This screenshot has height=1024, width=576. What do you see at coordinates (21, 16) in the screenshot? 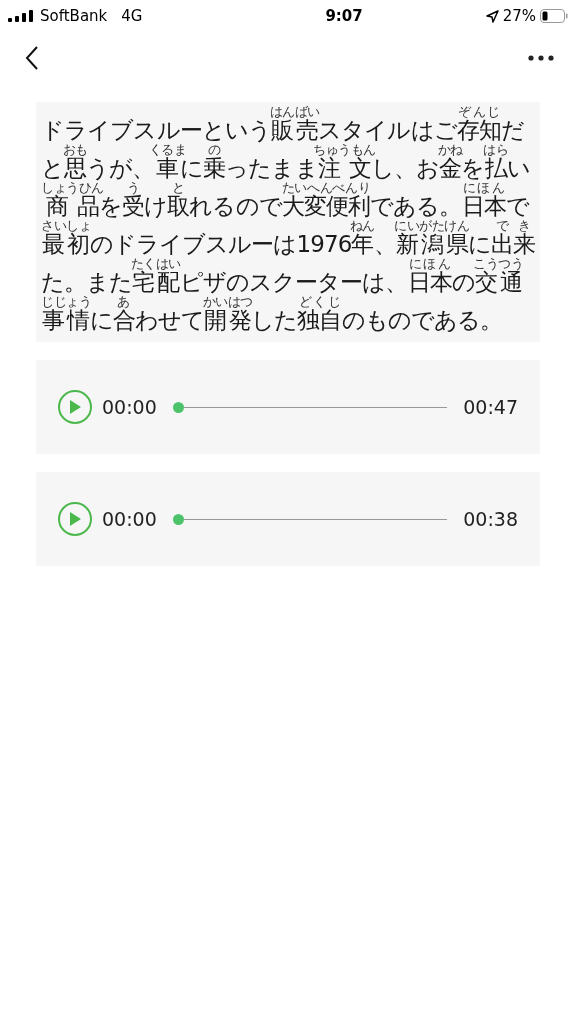
I see `signal-icon` at bounding box center [21, 16].